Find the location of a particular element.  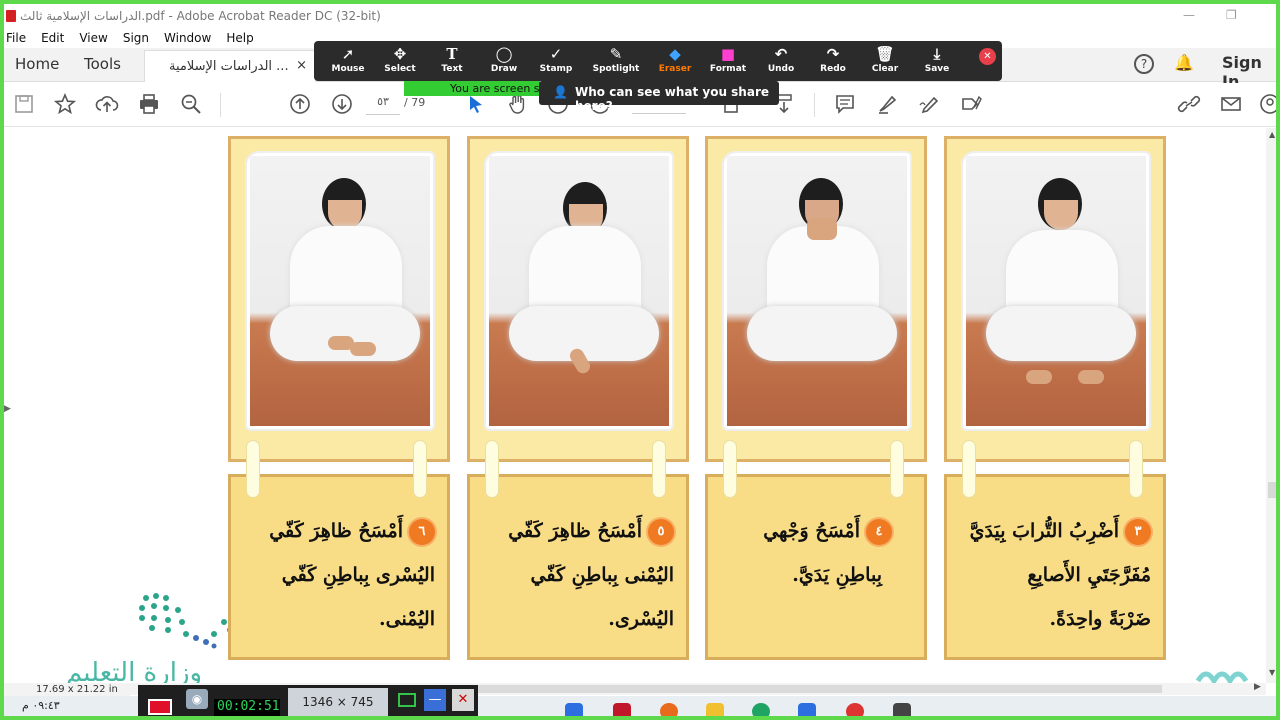

print-icon is located at coordinates (149, 104).